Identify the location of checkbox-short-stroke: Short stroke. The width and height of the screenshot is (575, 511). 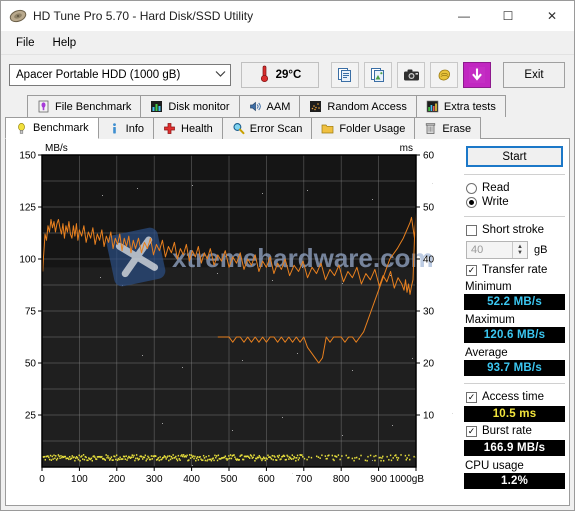
(515, 230).